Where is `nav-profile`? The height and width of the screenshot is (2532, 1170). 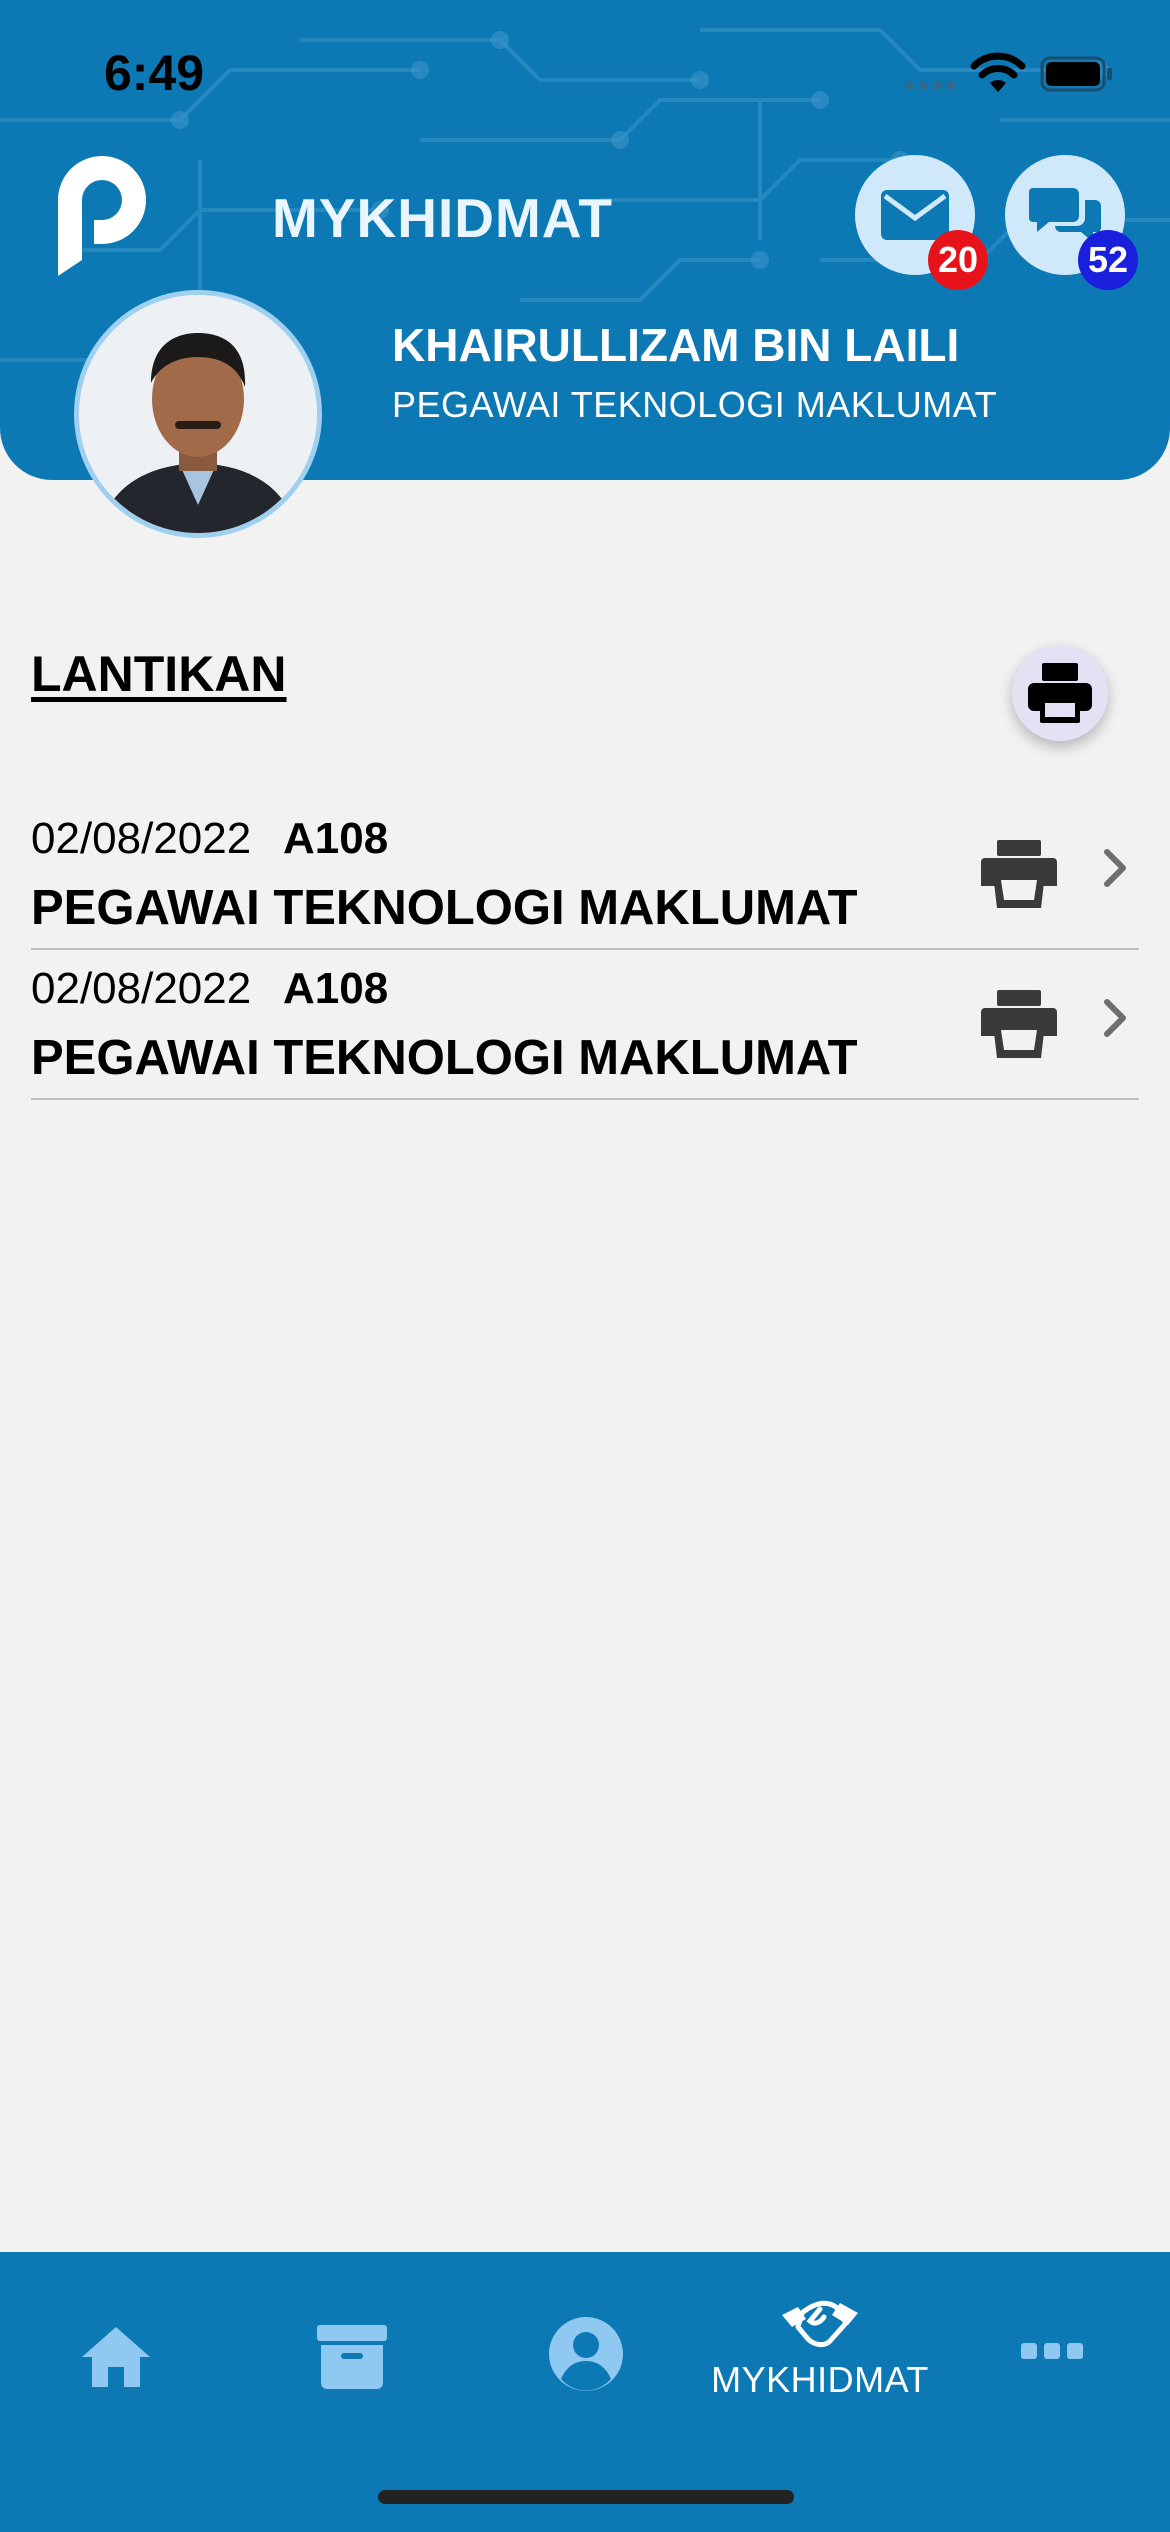
nav-profile is located at coordinates (586, 2354).